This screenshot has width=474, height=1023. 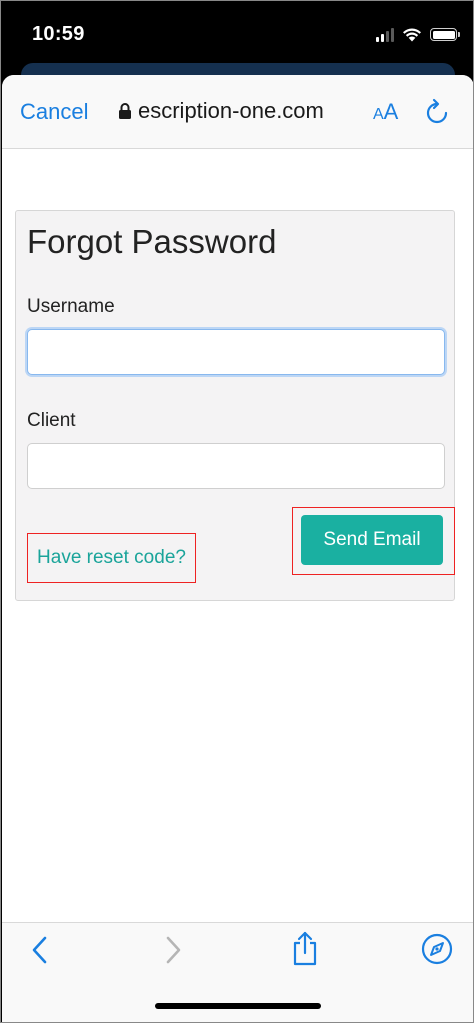 What do you see at coordinates (238, 1006) in the screenshot?
I see `home-indicator` at bounding box center [238, 1006].